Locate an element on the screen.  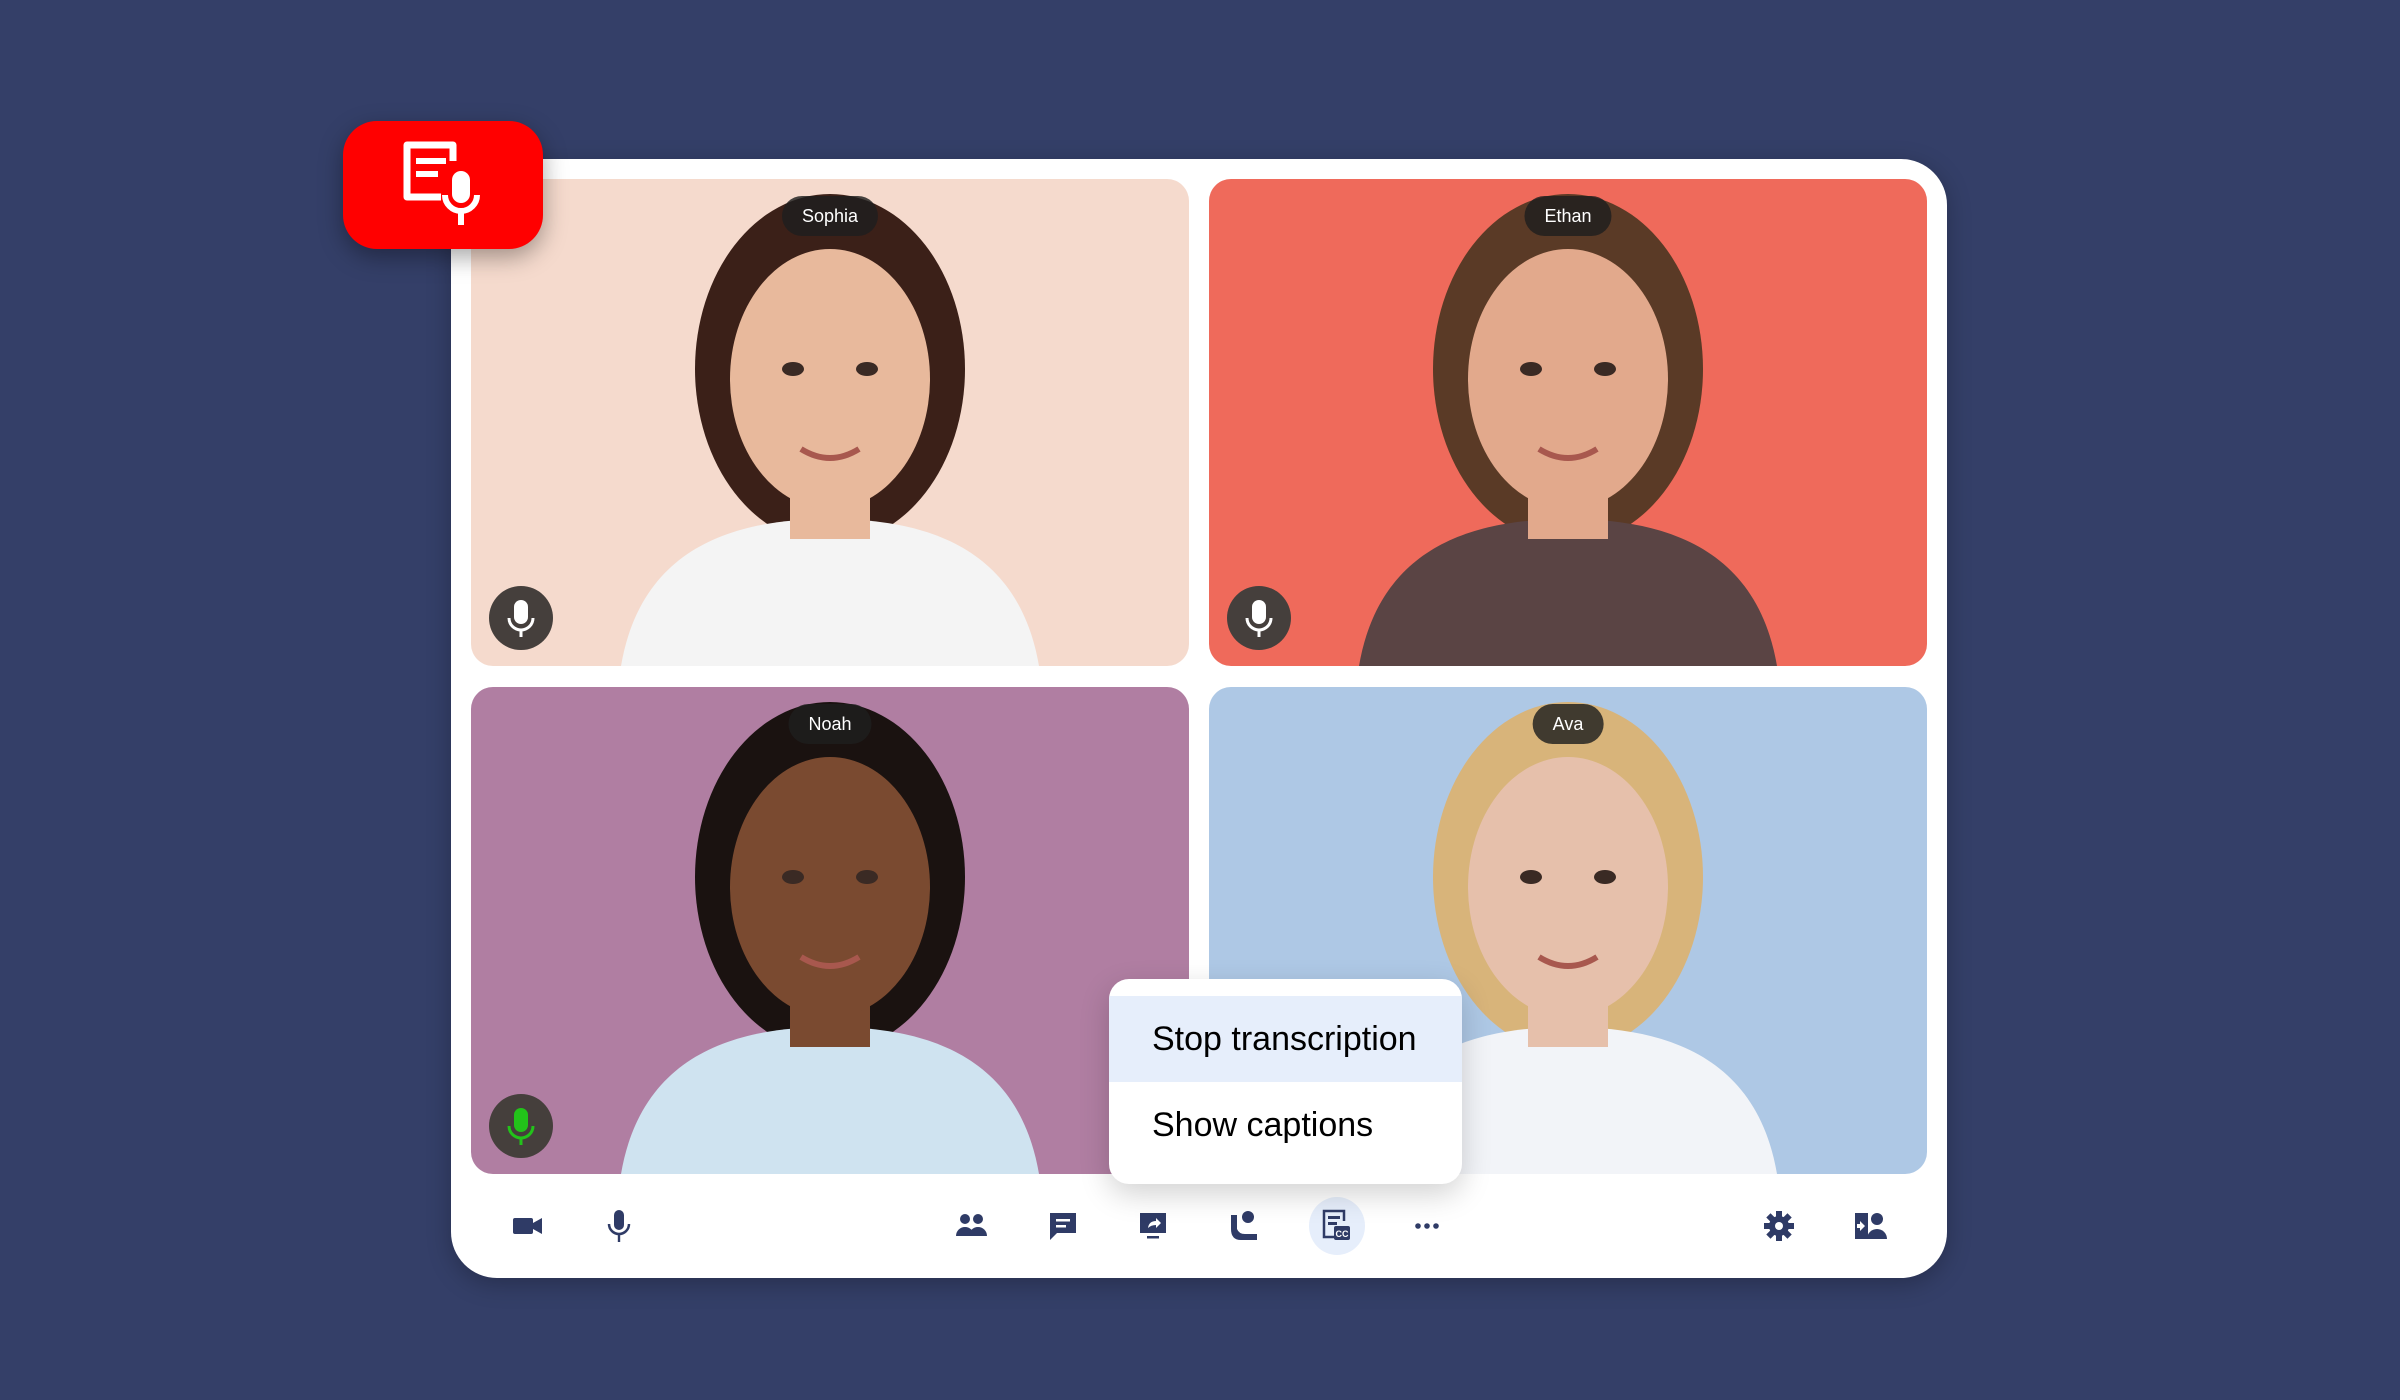
participant-name-label: Noah is located at coordinates (830, 724).